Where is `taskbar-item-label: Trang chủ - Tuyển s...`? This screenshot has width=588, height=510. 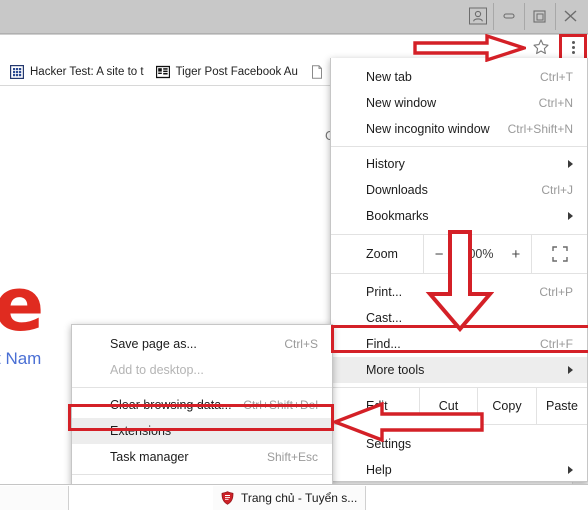
taskbar-item-label: Trang chủ - Tuyển s... is located at coordinates (299, 498).